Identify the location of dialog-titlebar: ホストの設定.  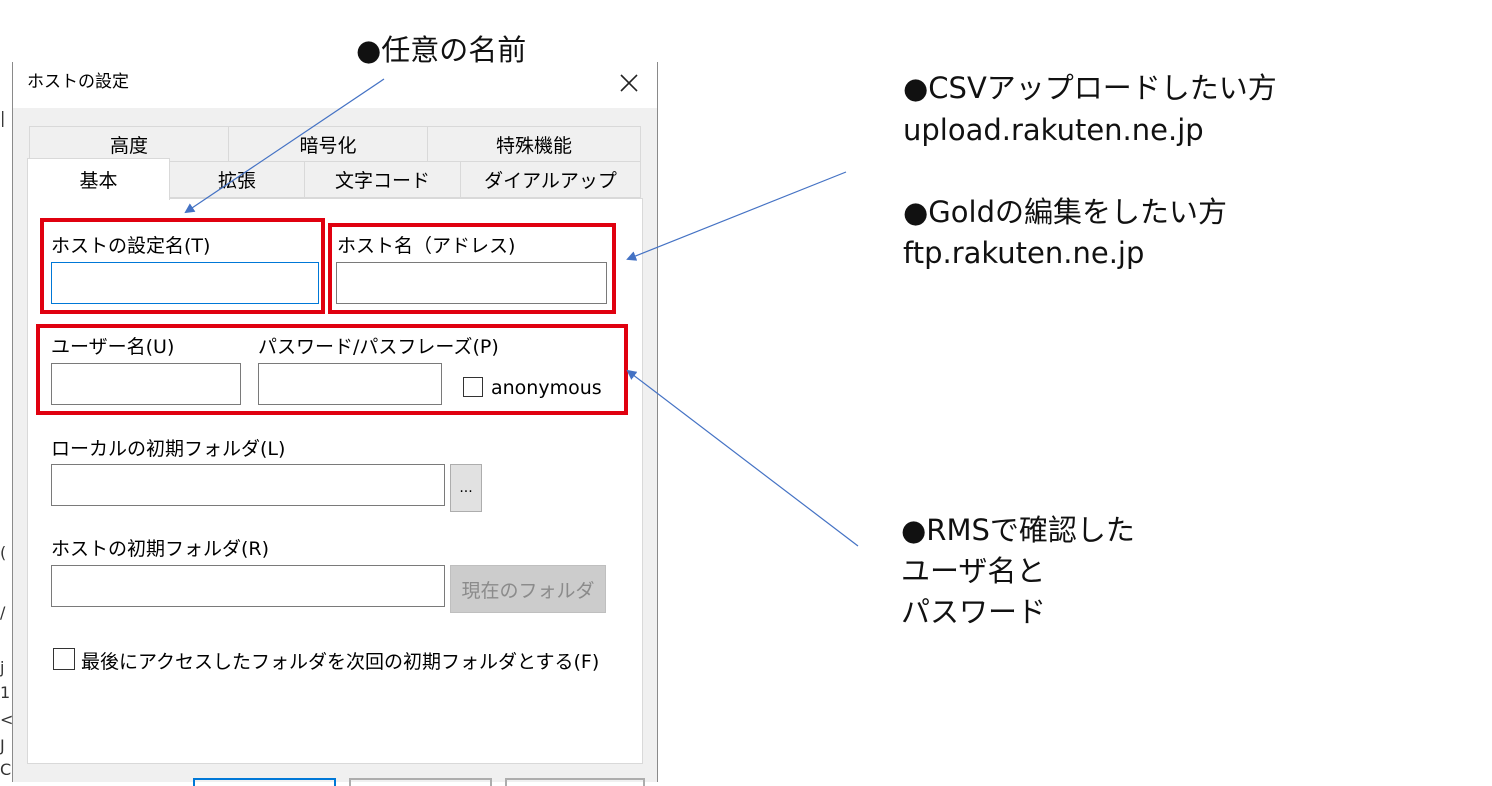
(335, 85).